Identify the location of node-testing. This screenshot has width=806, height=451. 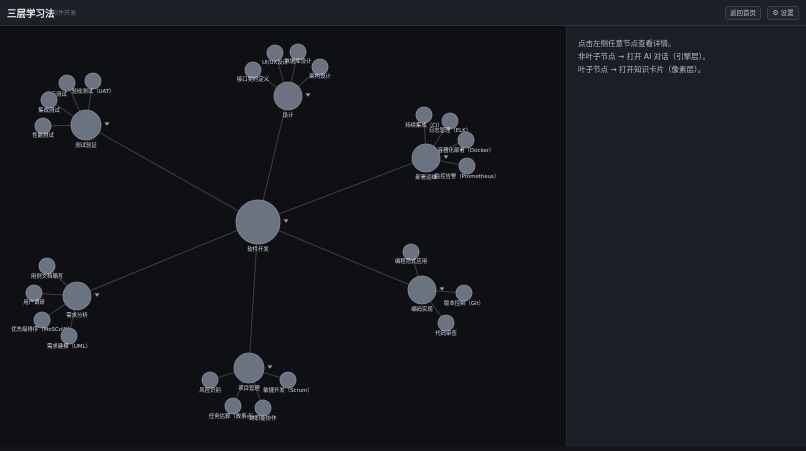
(86, 125).